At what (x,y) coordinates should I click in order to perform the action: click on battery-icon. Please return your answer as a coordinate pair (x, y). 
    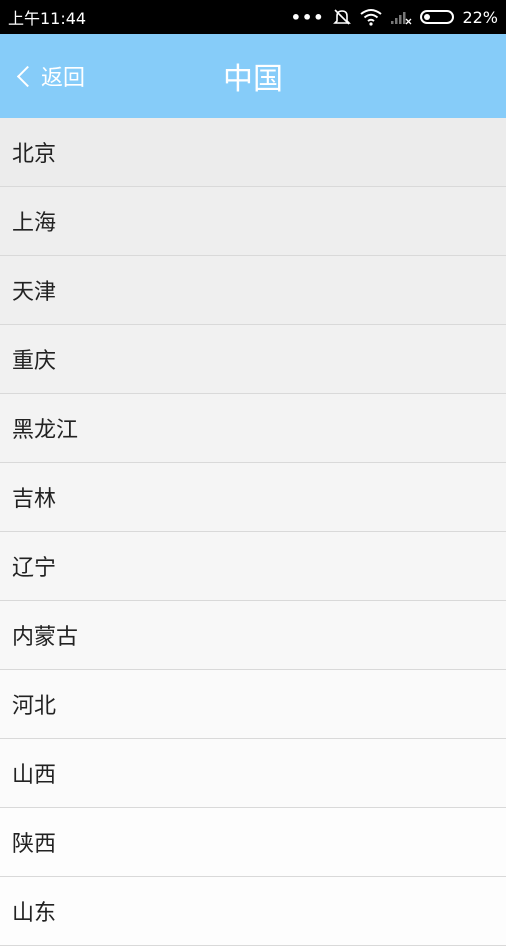
    Looking at the image, I should click on (437, 17).